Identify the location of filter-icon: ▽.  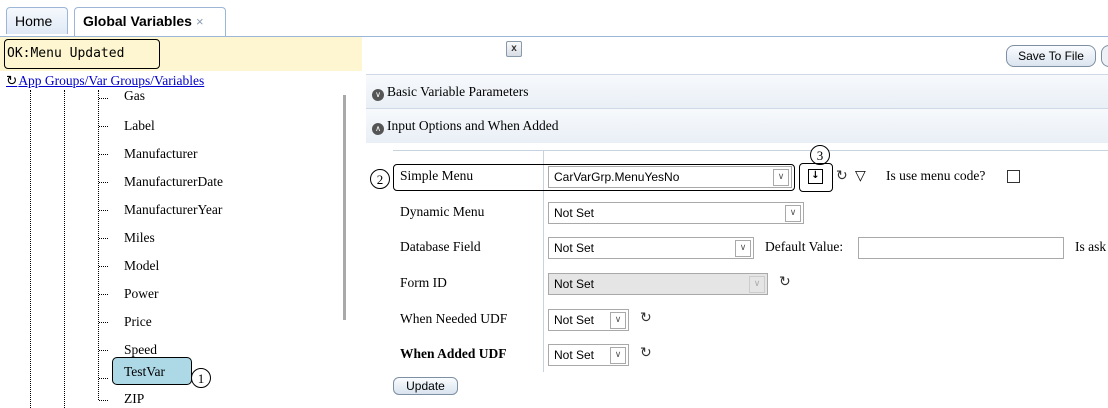
(860, 176).